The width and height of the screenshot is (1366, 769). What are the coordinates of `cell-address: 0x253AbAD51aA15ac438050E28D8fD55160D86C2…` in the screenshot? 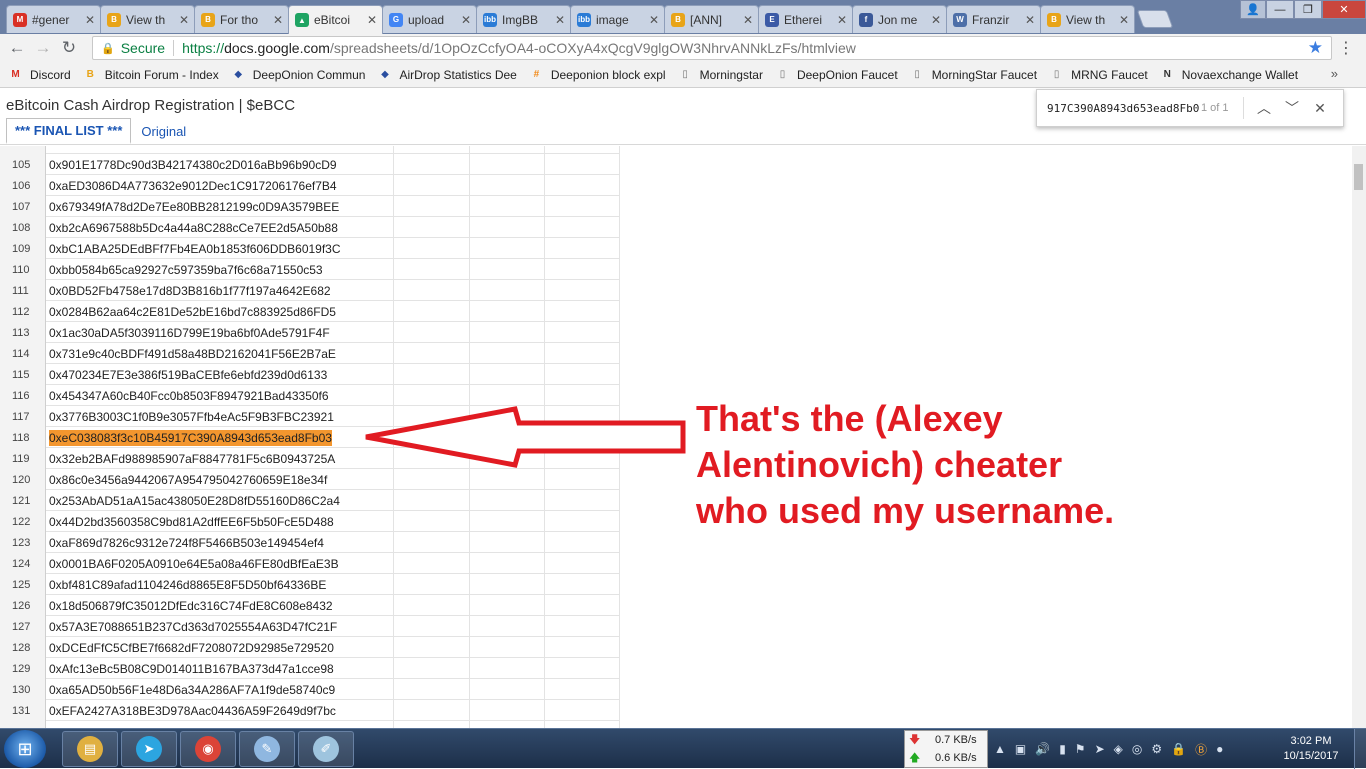 It's located at (220, 500).